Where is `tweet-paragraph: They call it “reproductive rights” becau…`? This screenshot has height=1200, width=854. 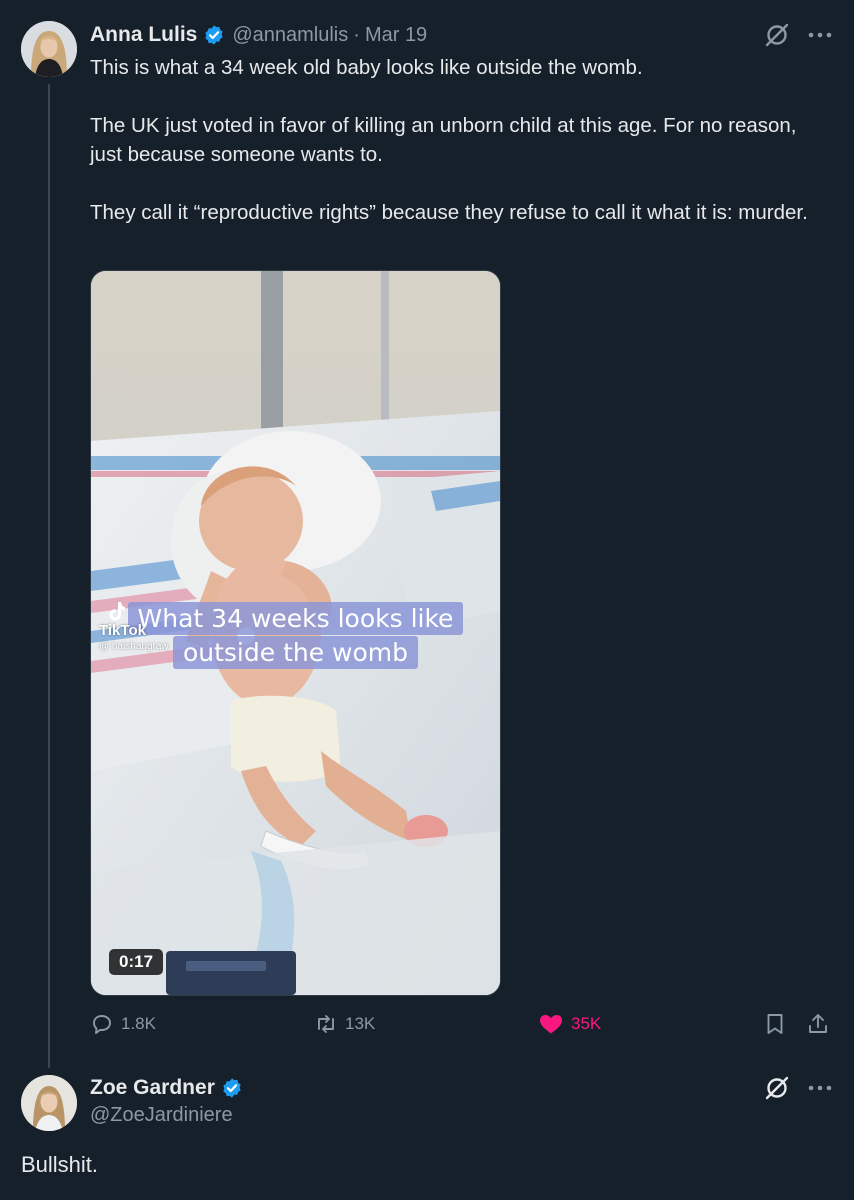 tweet-paragraph: They call it “reproductive rights” becau… is located at coordinates (449, 212).